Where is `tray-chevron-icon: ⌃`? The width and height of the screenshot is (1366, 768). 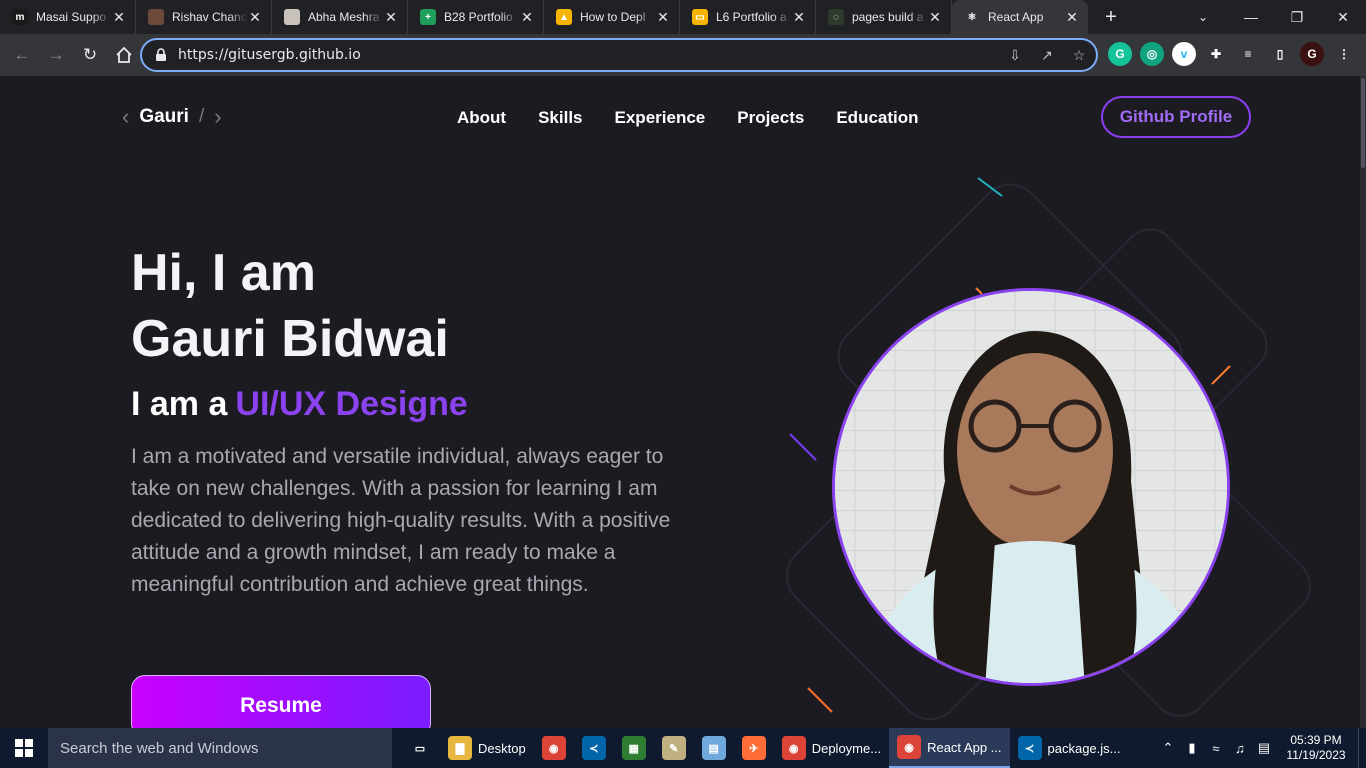 tray-chevron-icon: ⌃ is located at coordinates (1168, 748).